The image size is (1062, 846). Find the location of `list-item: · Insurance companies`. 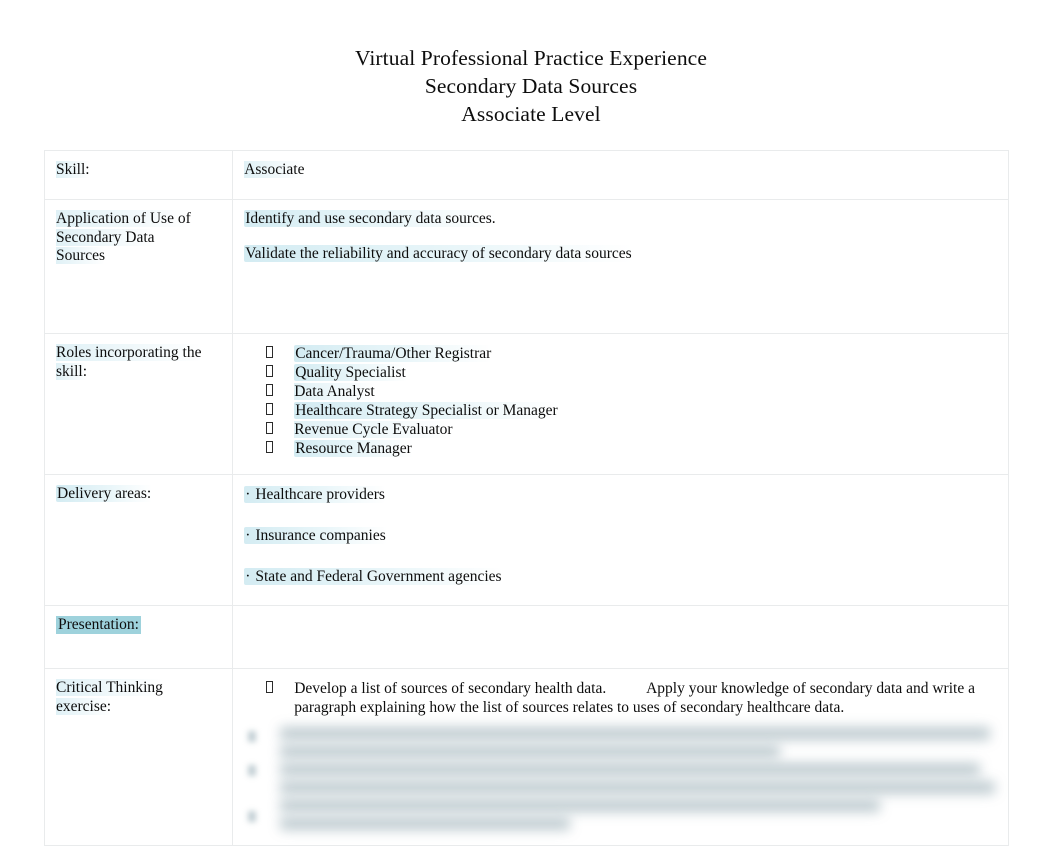

list-item: · Insurance companies is located at coordinates (315, 535).